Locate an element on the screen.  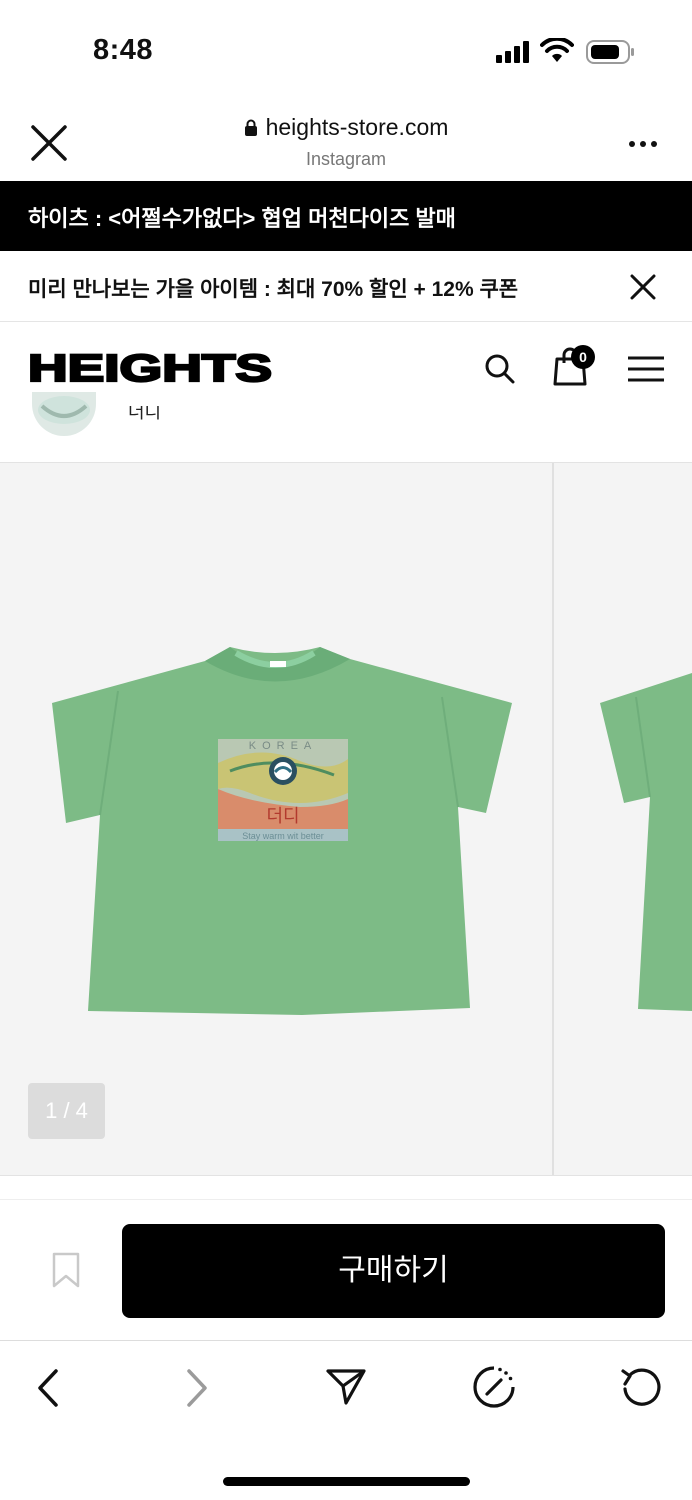
announcement-banner: 하이츠 : <어쩔수가없다> 협업 머천다이즈 발매 is located at coordinates (346, 216).